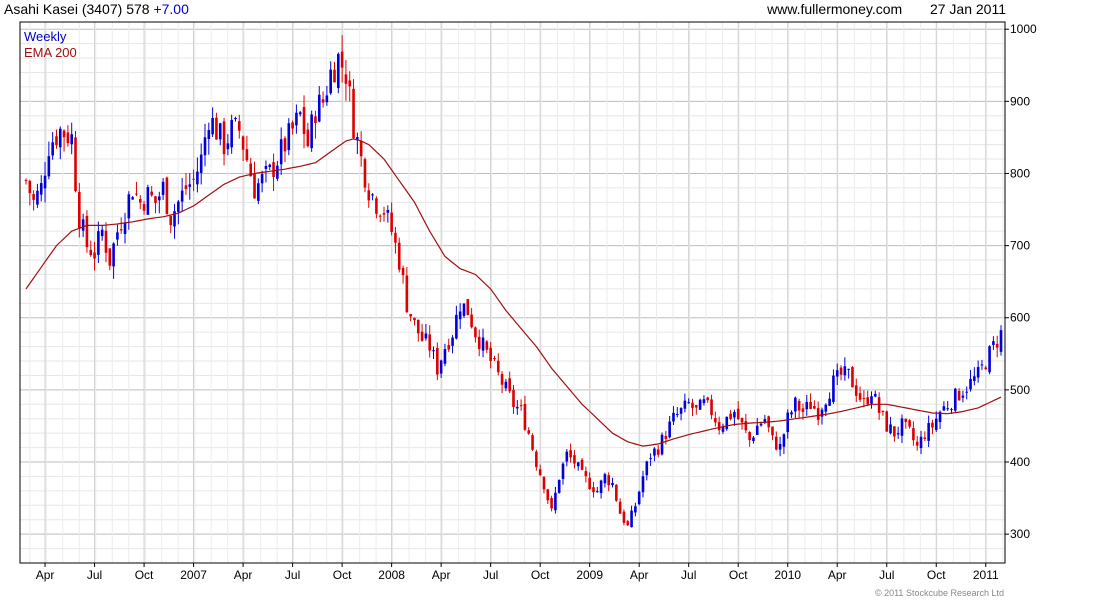 The height and width of the screenshot is (600, 1100). I want to click on x-tick-label: Jul, so click(94, 575).